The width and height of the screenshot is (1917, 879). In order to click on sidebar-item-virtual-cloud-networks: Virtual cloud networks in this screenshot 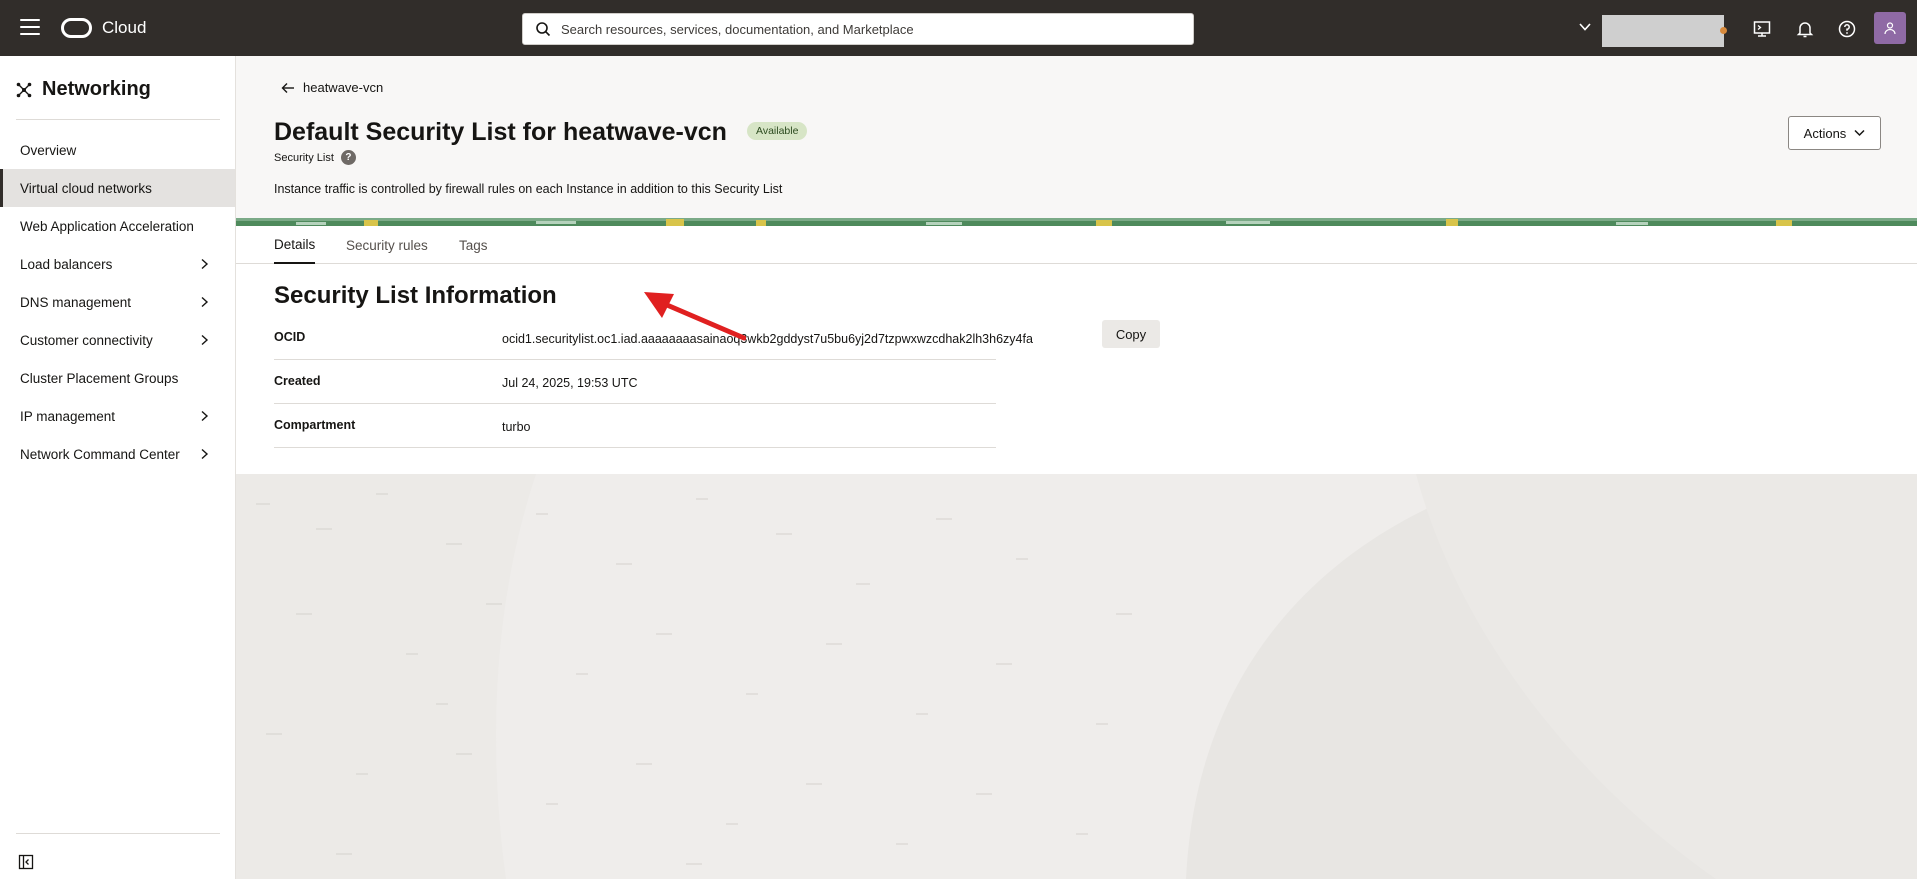, I will do `click(117, 188)`.